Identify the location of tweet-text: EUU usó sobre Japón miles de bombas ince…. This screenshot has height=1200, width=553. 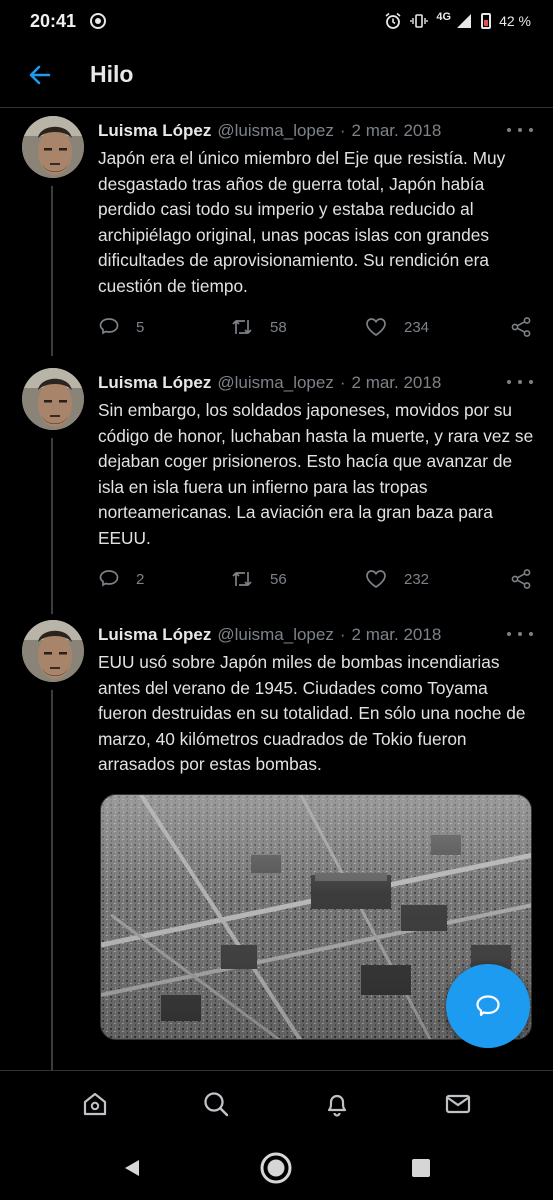
(312, 713).